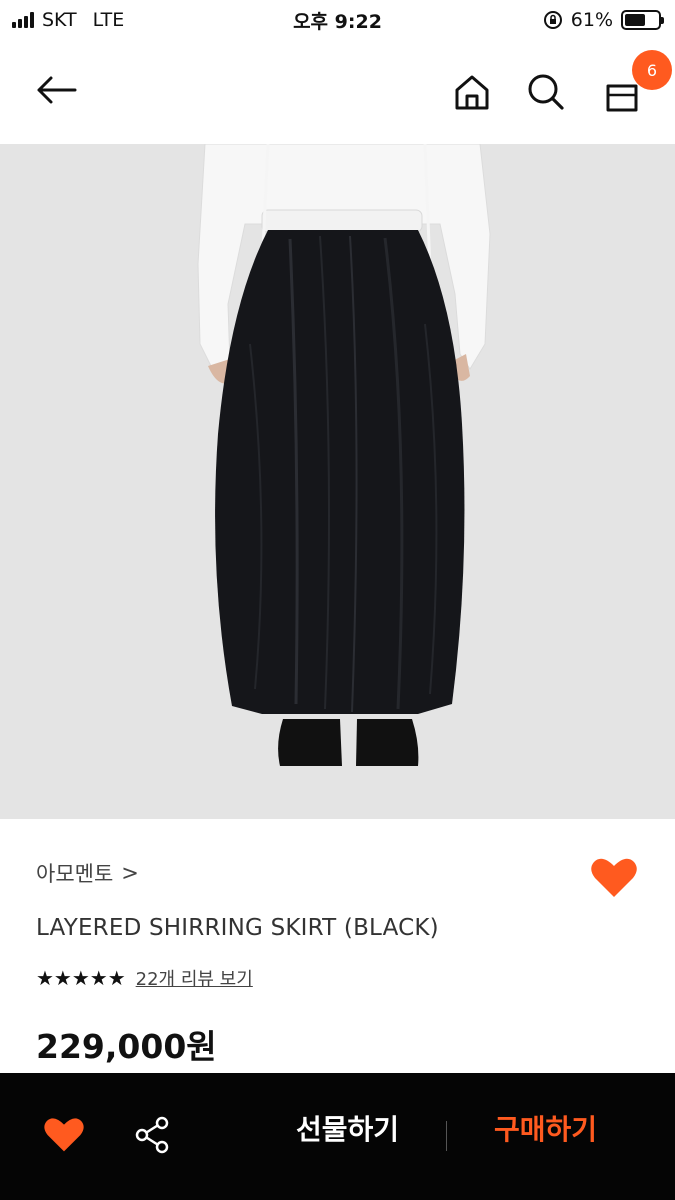 This screenshot has height=1200, width=675. Describe the element at coordinates (81, 978) in the screenshot. I see `star-rating: ★★★★★` at that location.